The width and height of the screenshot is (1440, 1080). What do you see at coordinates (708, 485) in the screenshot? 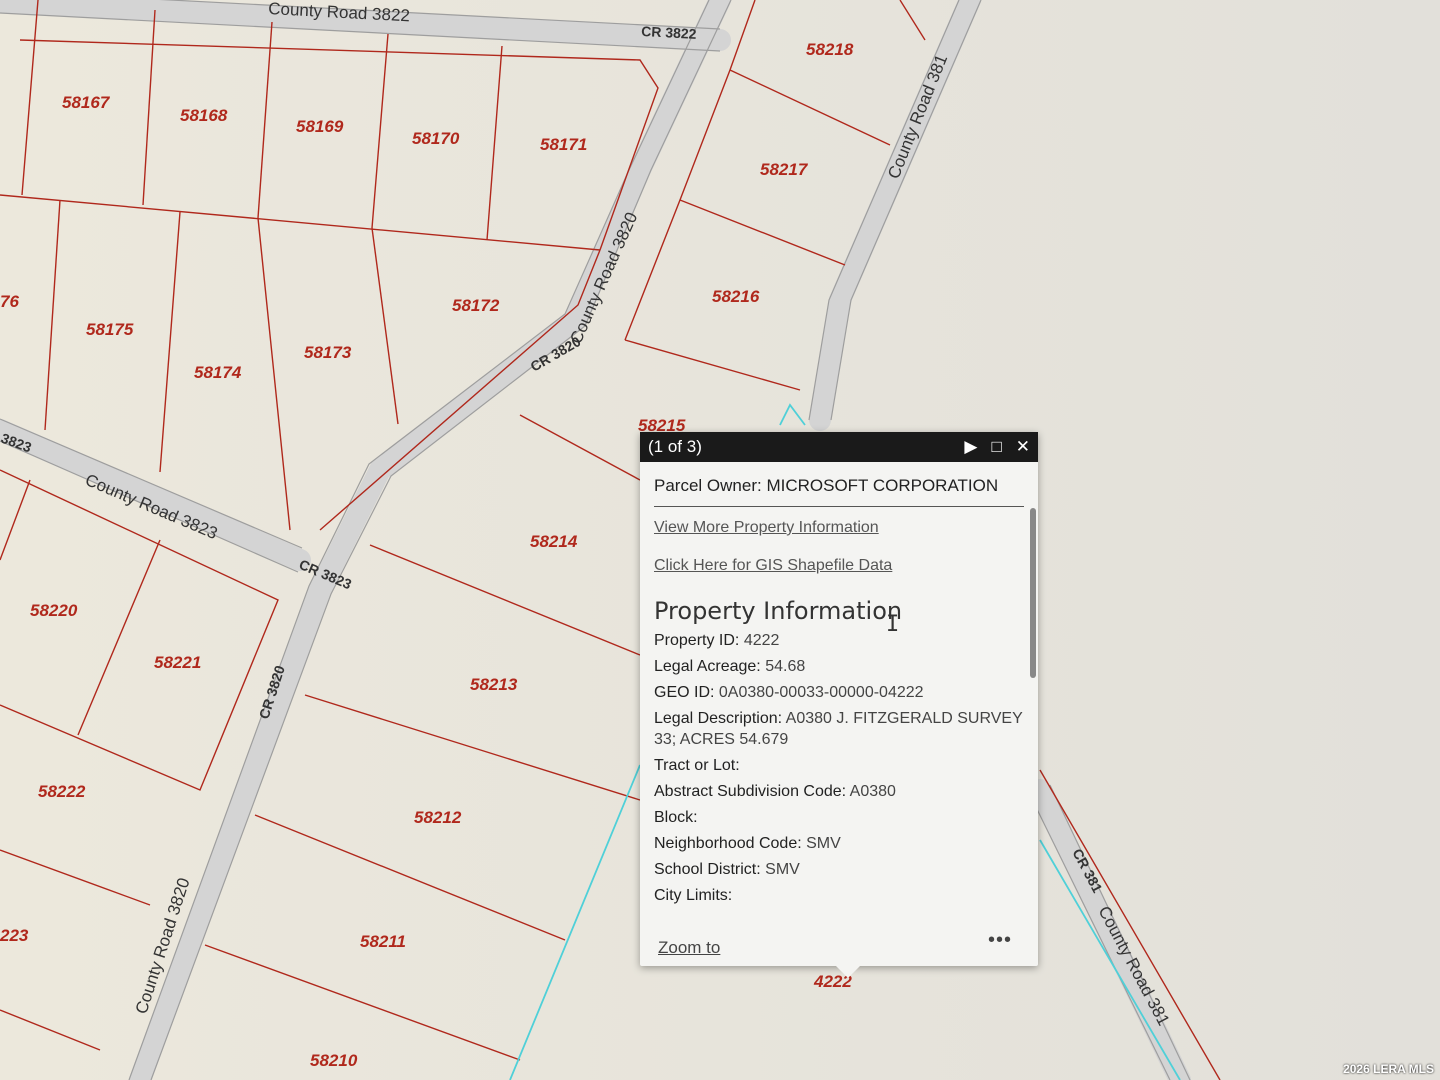
I see `owner-label: Parcel Owner:` at bounding box center [708, 485].